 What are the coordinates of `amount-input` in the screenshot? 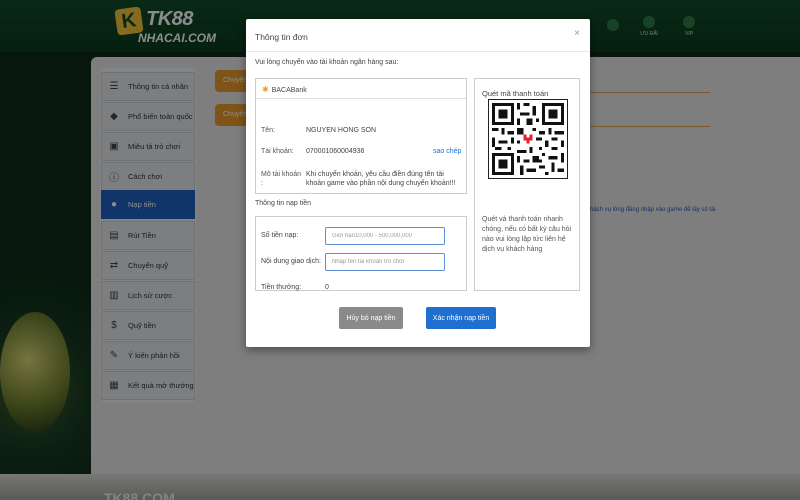 It's located at (385, 236).